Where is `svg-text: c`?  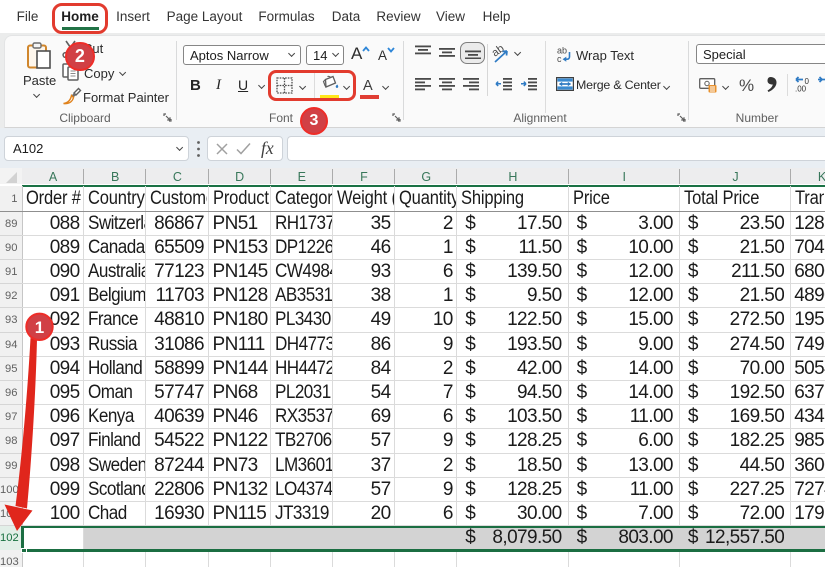 svg-text: c is located at coordinates (559, 58).